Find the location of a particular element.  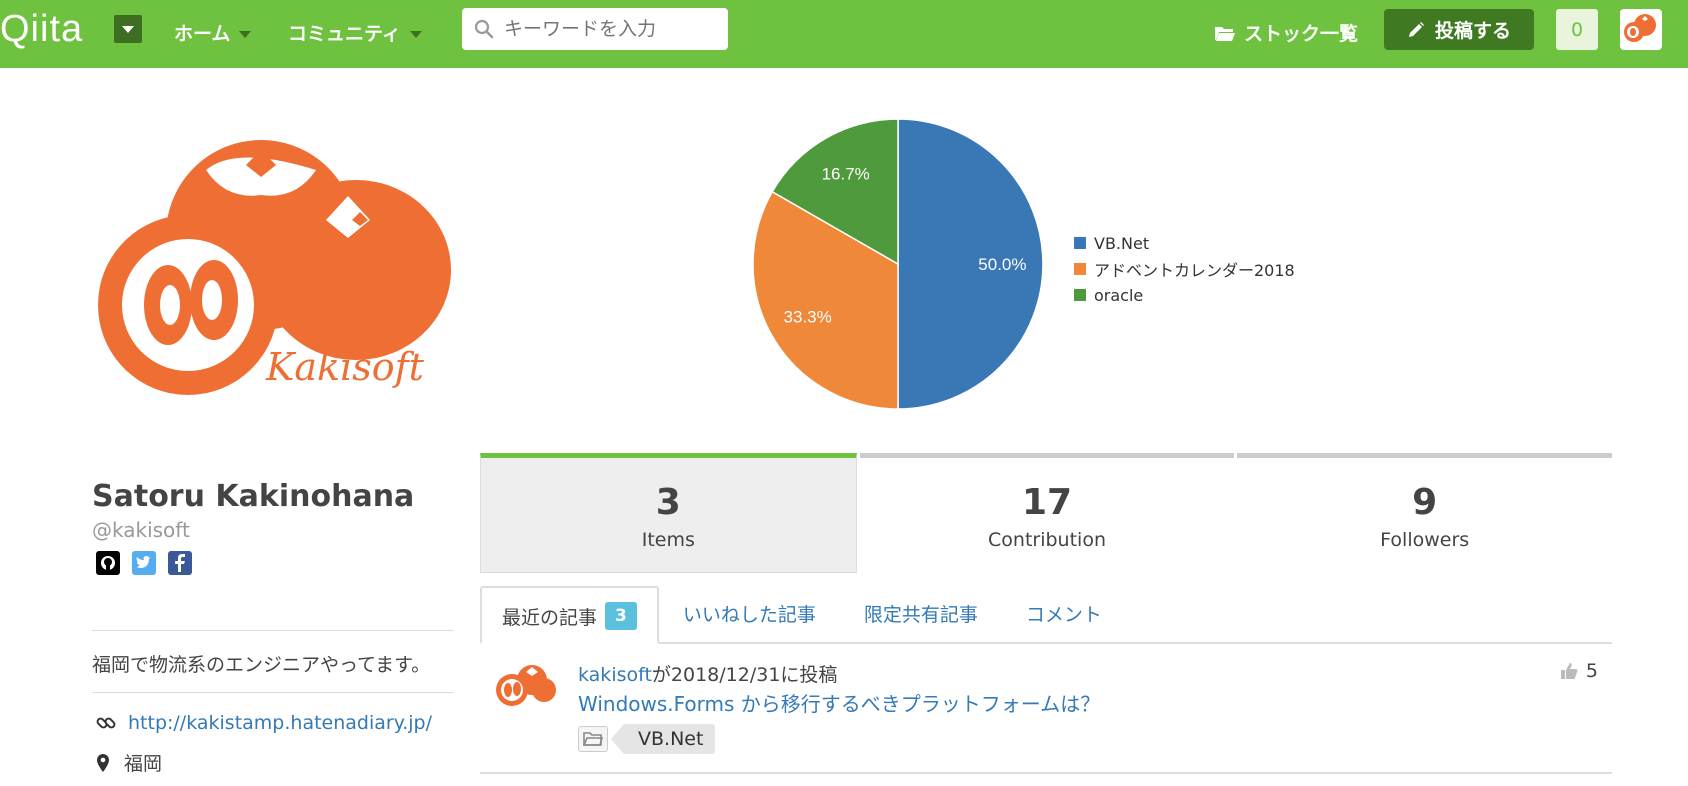

facebook-icon is located at coordinates (180, 563).